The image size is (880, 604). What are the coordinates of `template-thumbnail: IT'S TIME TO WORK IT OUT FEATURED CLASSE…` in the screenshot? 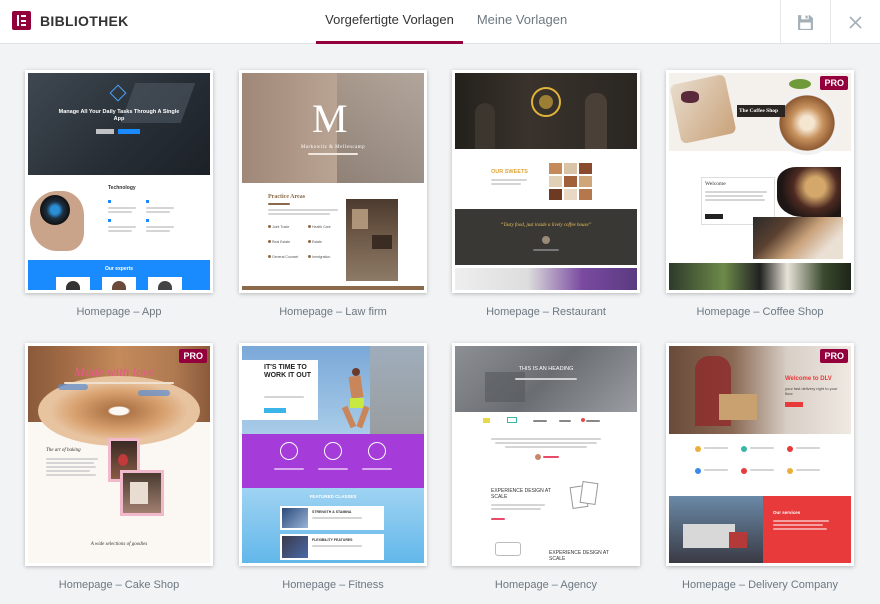 It's located at (333, 454).